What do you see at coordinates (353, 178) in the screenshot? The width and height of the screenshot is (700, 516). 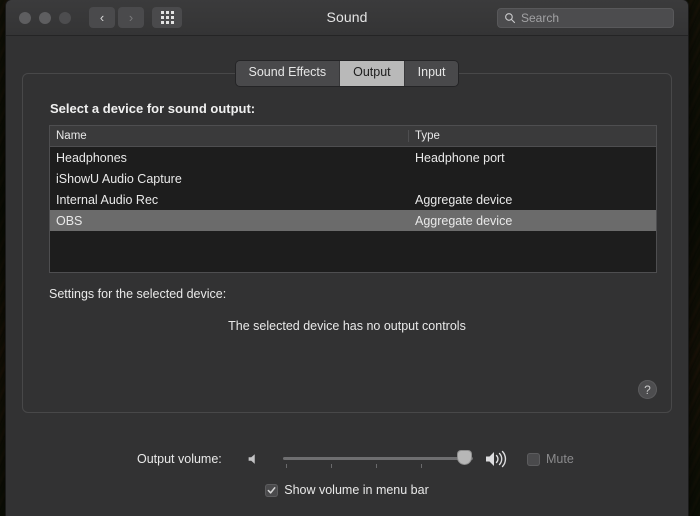 I see `table-row: iShowU Audio Capture` at bounding box center [353, 178].